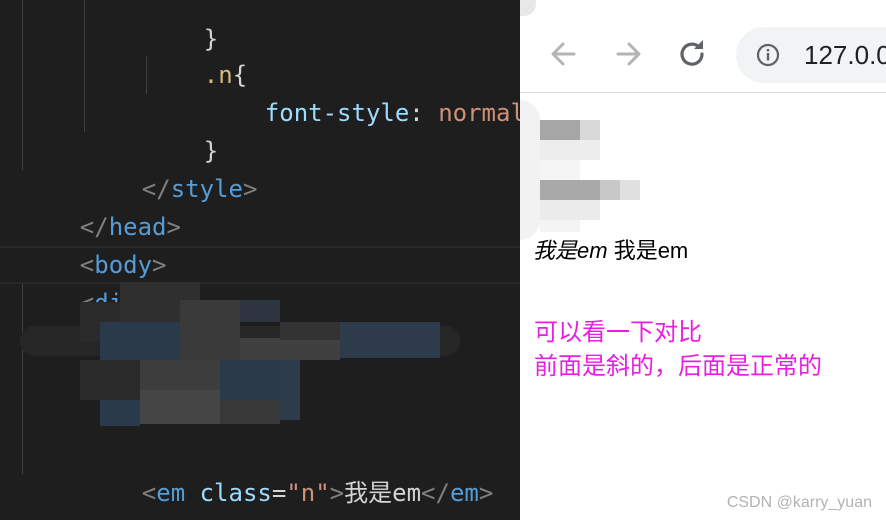 Image resolution: width=886 pixels, height=520 pixels. Describe the element at coordinates (570, 250) in the screenshot. I see `italic-em: 我是em` at that location.